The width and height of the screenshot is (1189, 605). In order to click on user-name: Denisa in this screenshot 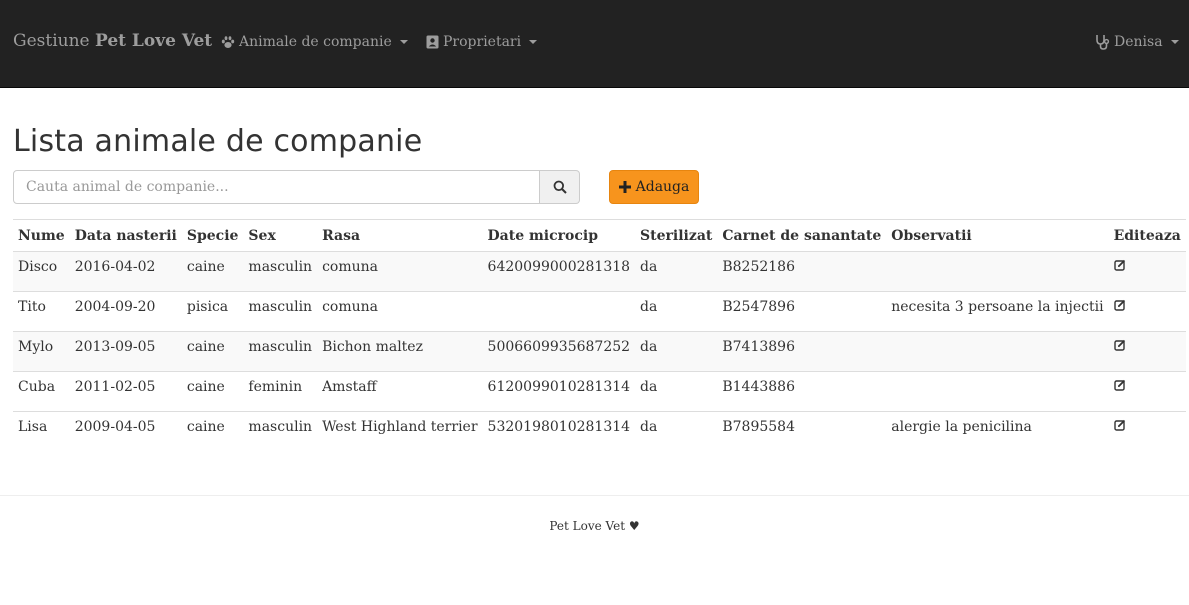, I will do `click(1138, 42)`.